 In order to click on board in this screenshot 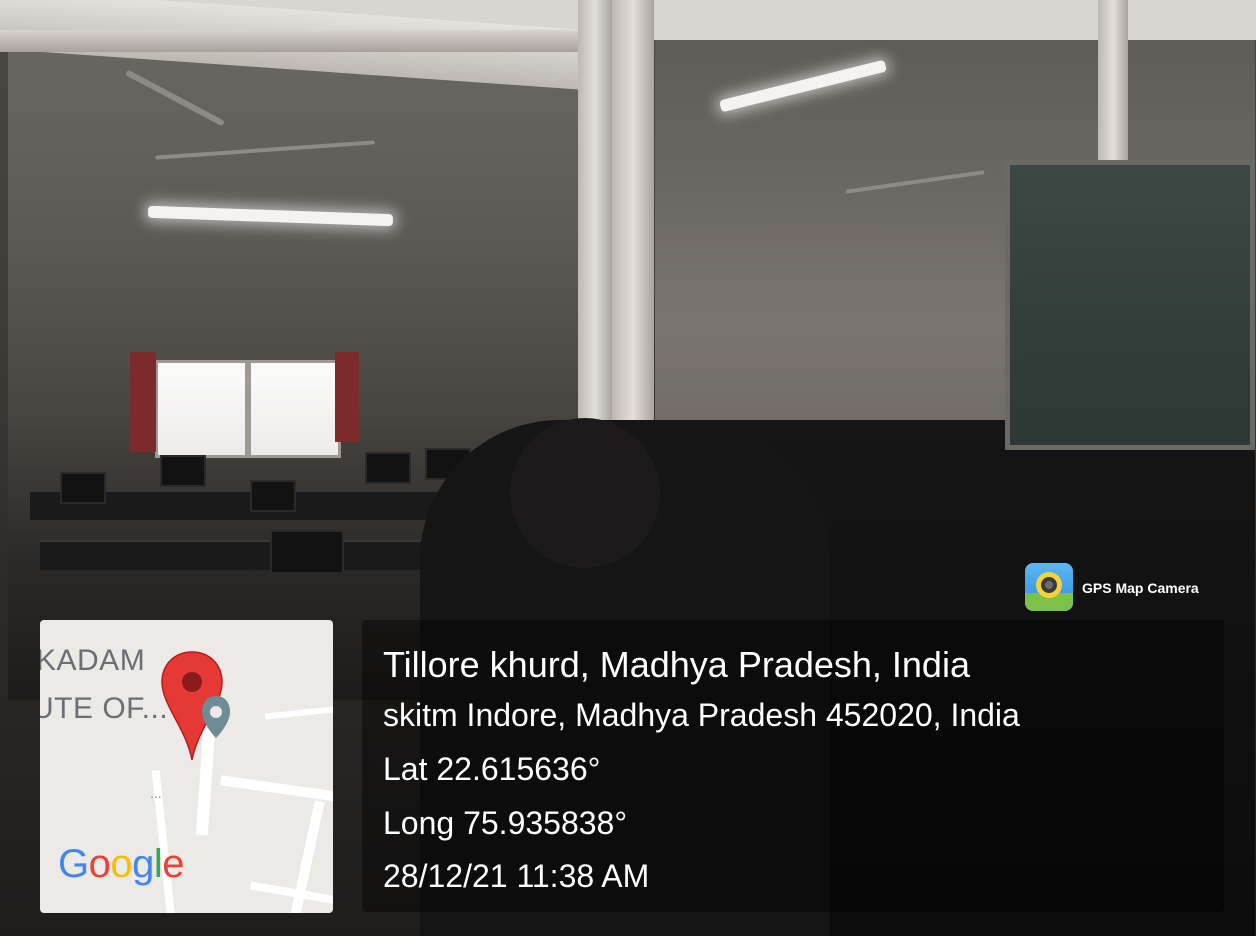, I will do `click(1130, 305)`.